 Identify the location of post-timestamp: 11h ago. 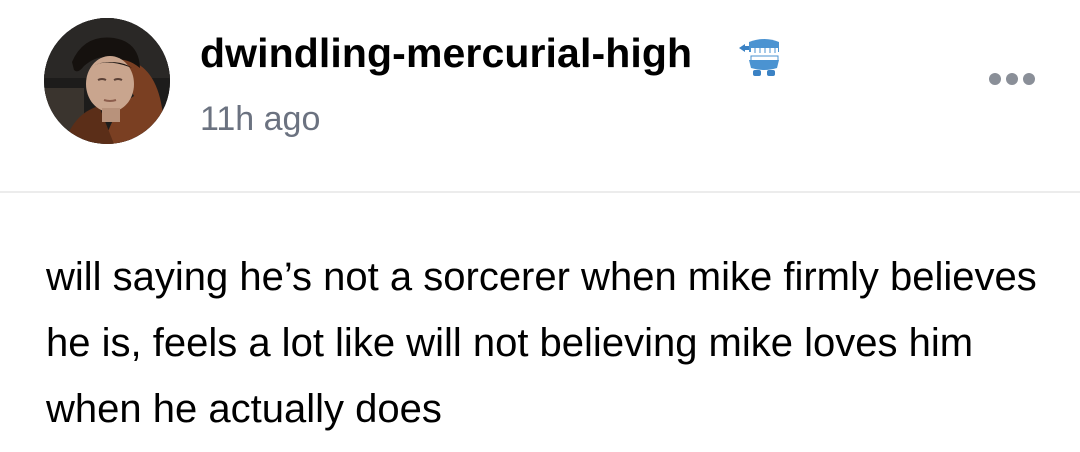
(260, 119).